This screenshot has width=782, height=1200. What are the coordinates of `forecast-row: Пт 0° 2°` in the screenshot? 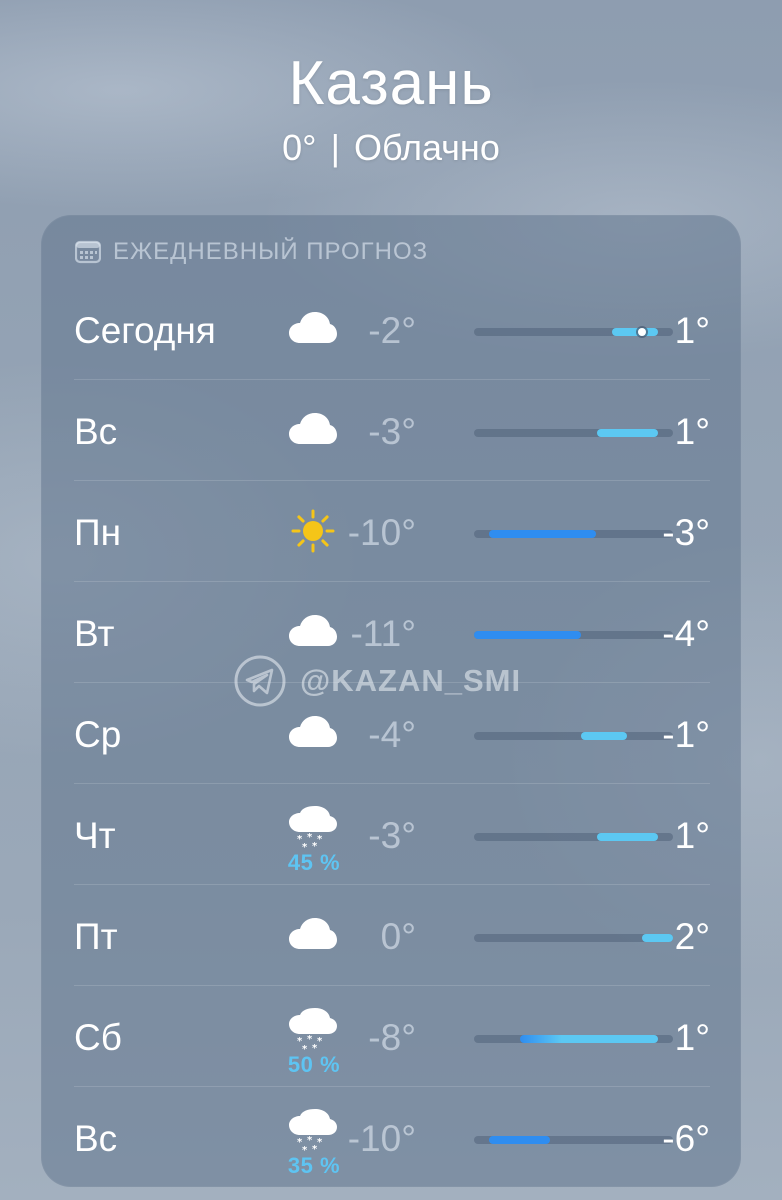 It's located at (392, 935).